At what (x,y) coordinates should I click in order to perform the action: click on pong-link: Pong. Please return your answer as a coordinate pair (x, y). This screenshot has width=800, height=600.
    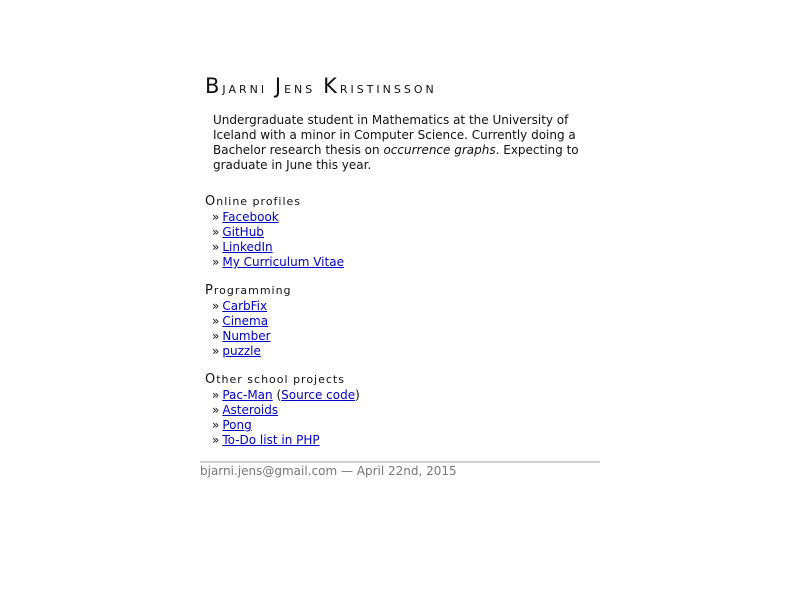
    Looking at the image, I should click on (236, 425).